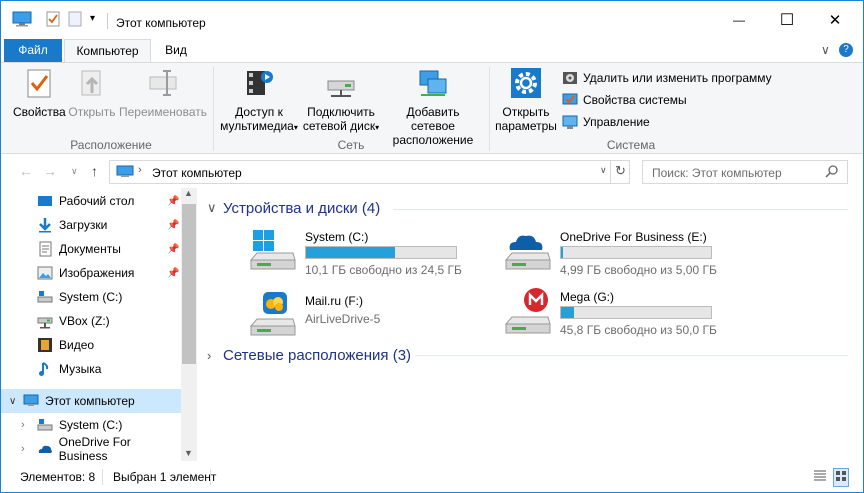 The height and width of the screenshot is (493, 864). I want to click on drive-free-space: 45,8 ГБ свободно из 50,0 ГБ, so click(638, 330).